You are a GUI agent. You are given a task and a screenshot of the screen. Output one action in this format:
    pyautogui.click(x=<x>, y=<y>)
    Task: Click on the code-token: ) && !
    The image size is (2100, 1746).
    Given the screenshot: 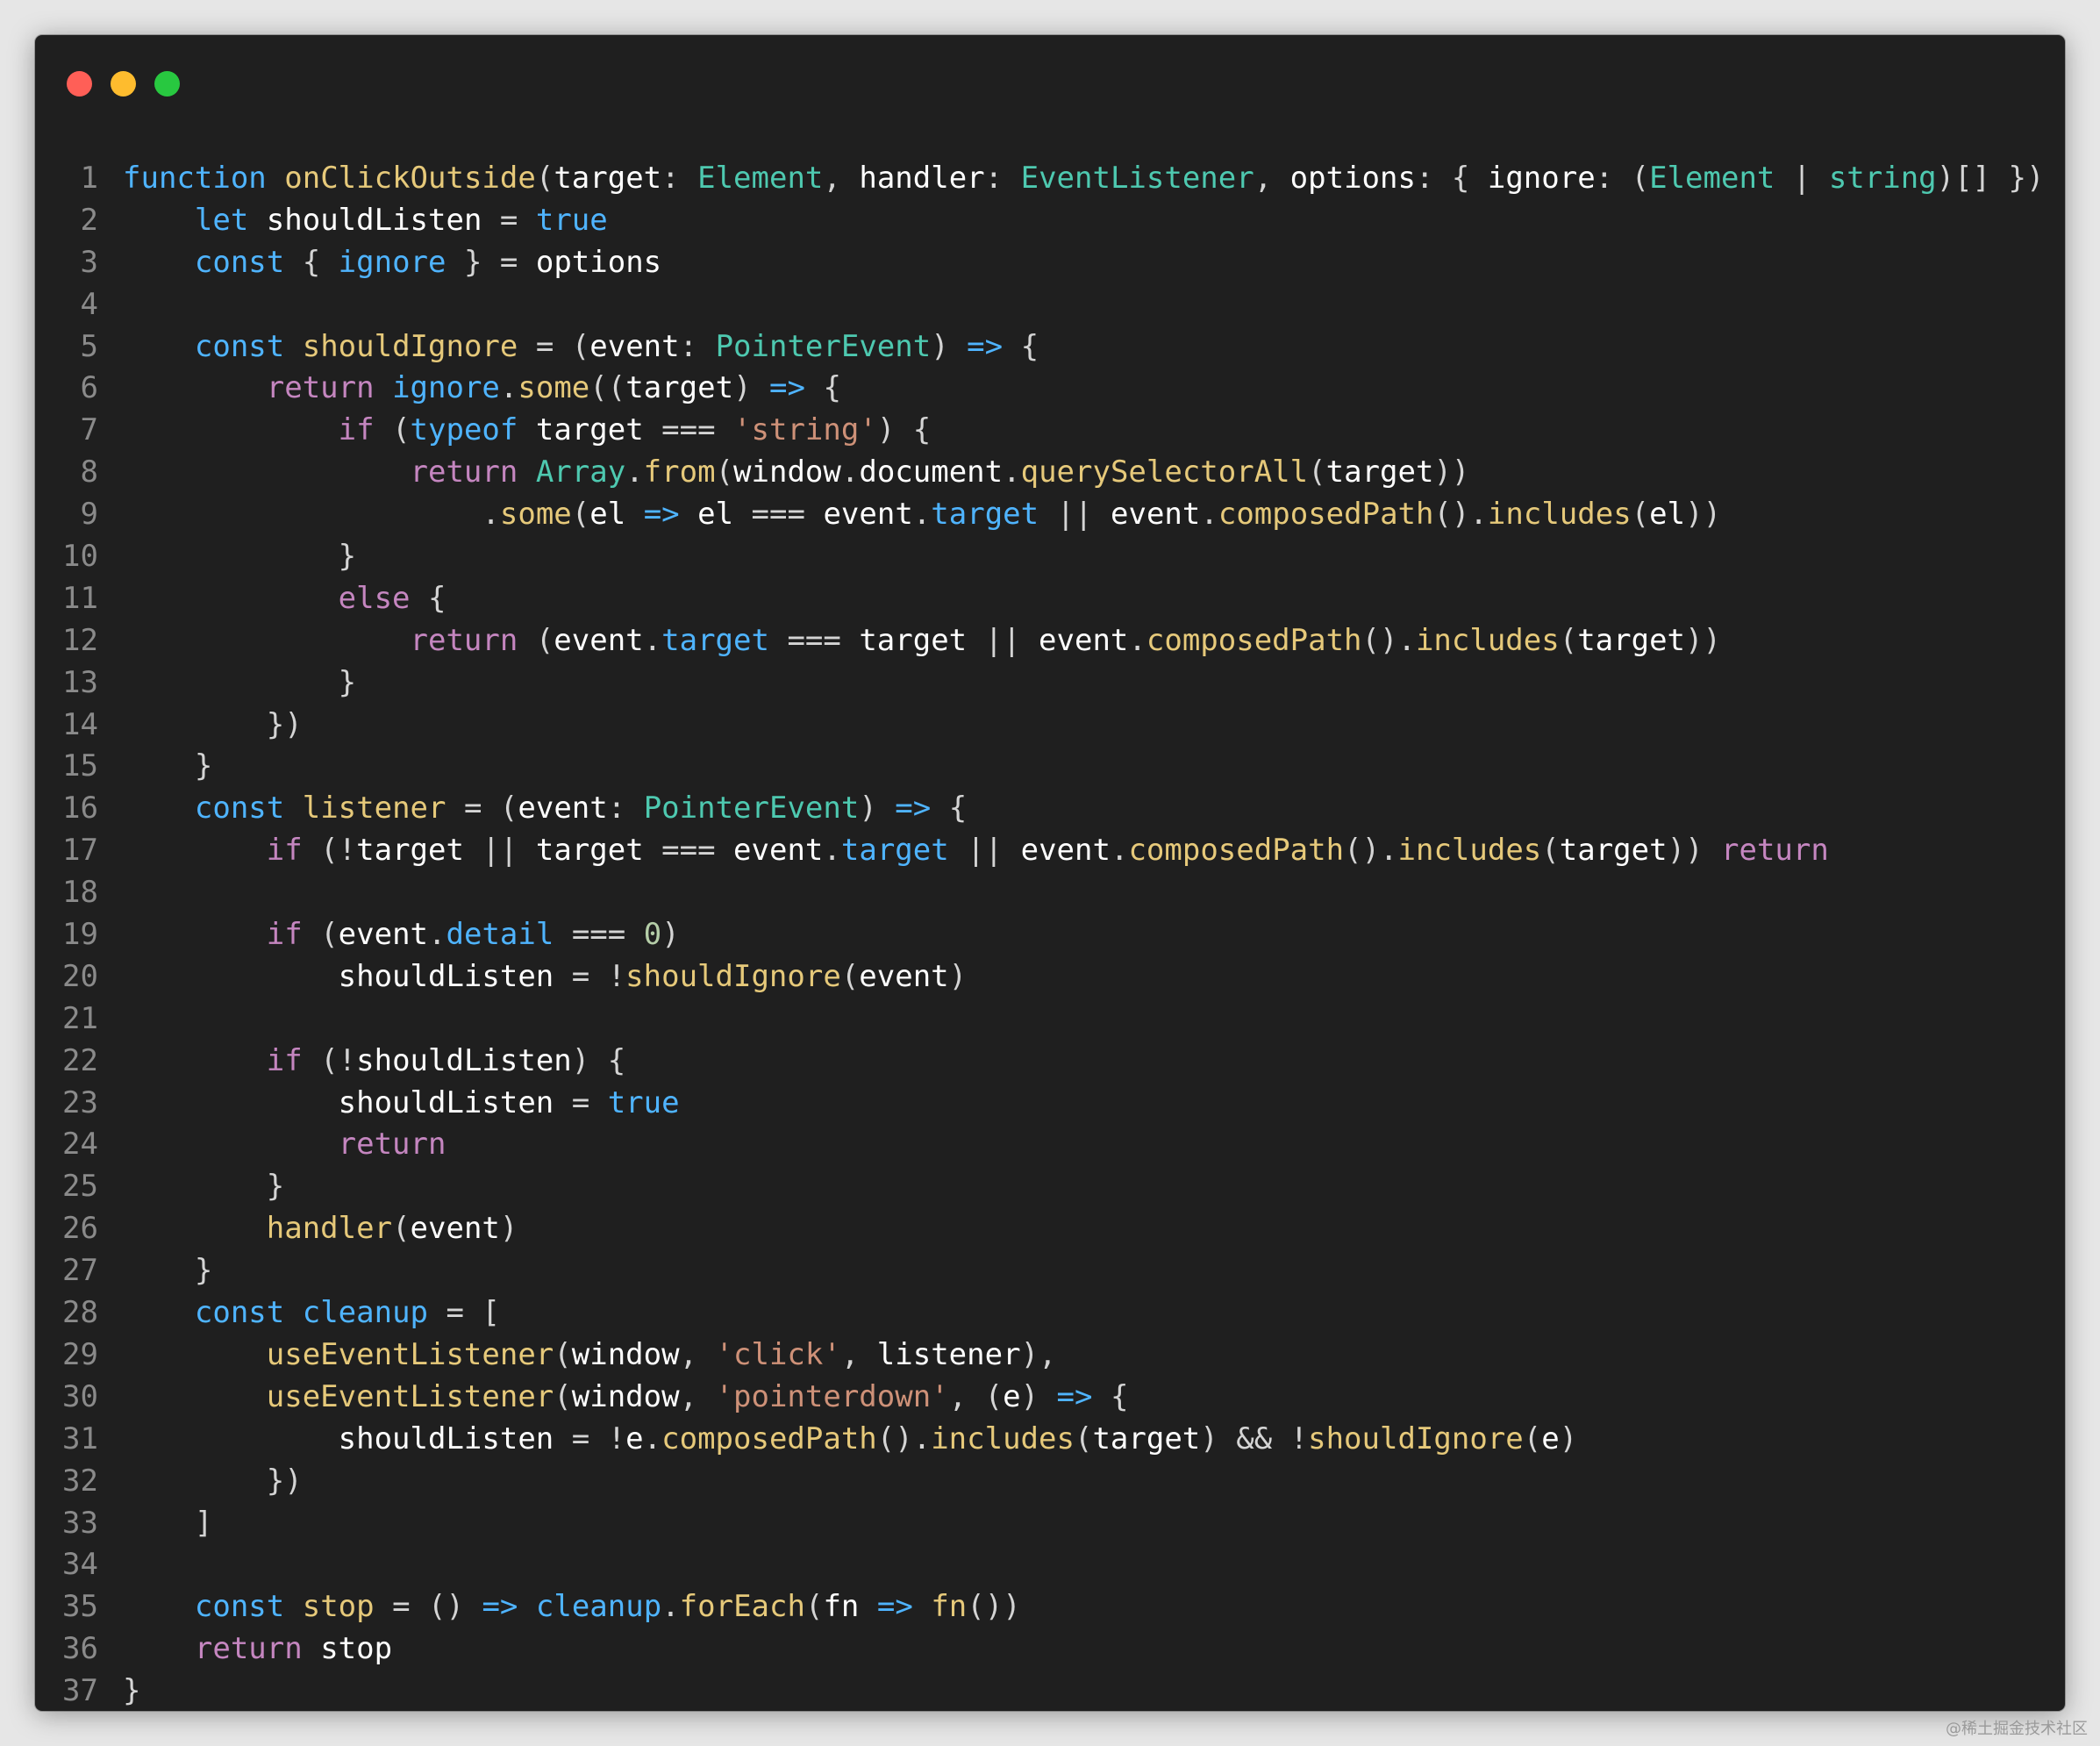 What is the action you would take?
    pyautogui.click(x=1254, y=1438)
    